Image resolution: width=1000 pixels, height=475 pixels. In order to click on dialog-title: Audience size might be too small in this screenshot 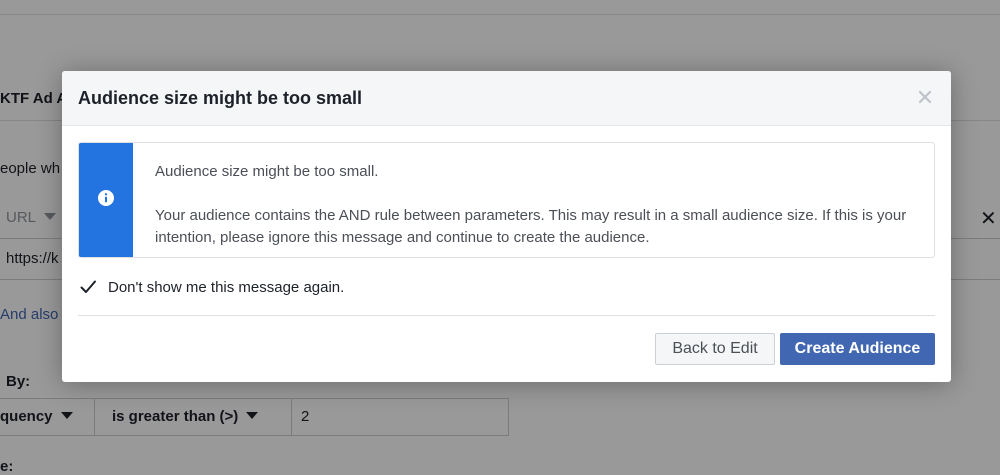, I will do `click(220, 98)`.